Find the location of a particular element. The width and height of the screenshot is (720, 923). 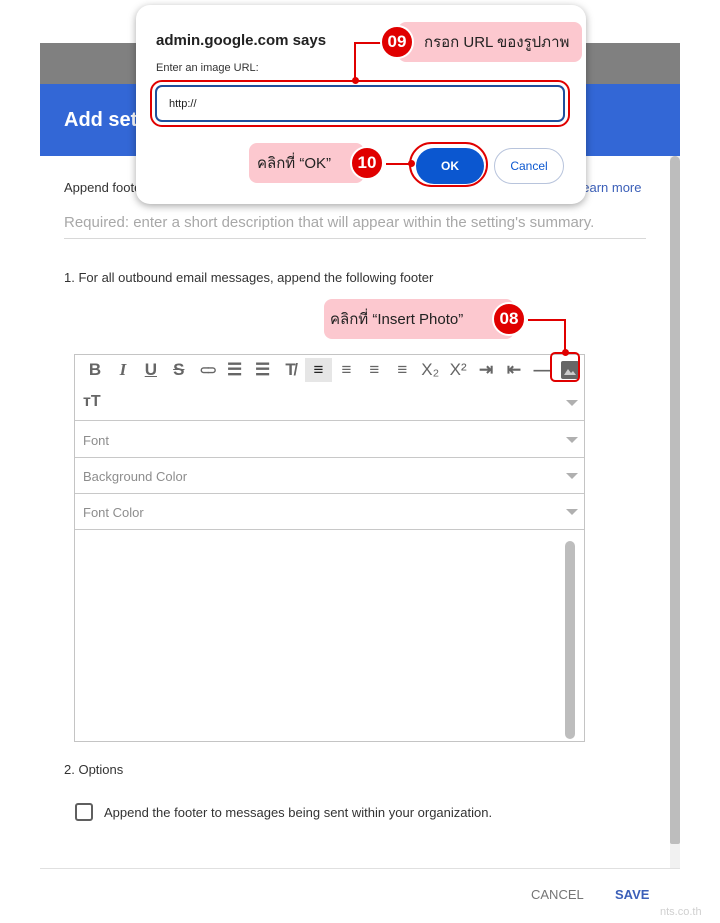

annotation-09-badge: 09 is located at coordinates (397, 42).